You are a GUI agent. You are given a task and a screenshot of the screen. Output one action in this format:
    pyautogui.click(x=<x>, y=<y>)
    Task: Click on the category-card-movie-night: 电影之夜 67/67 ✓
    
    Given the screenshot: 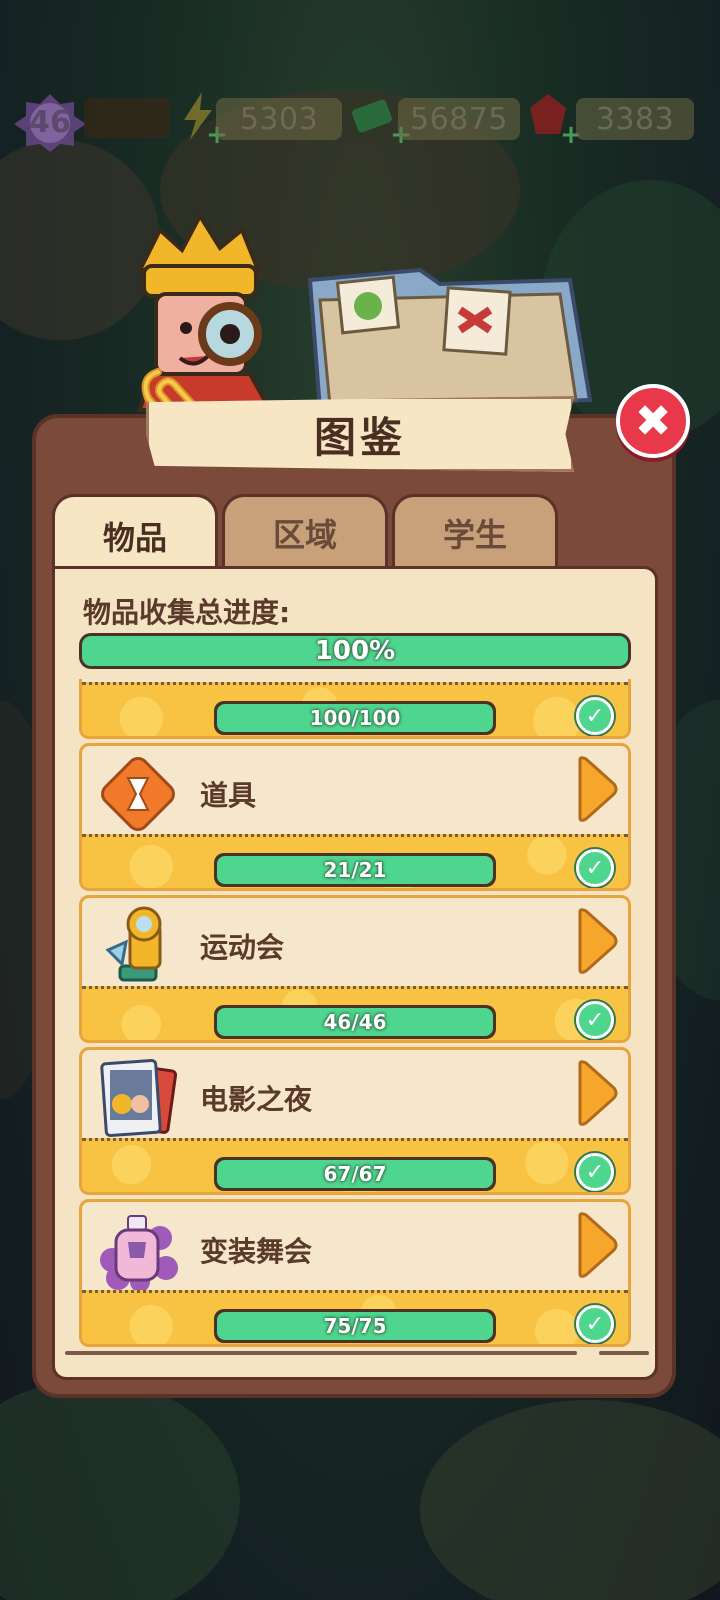 What is the action you would take?
    pyautogui.click(x=355, y=1121)
    